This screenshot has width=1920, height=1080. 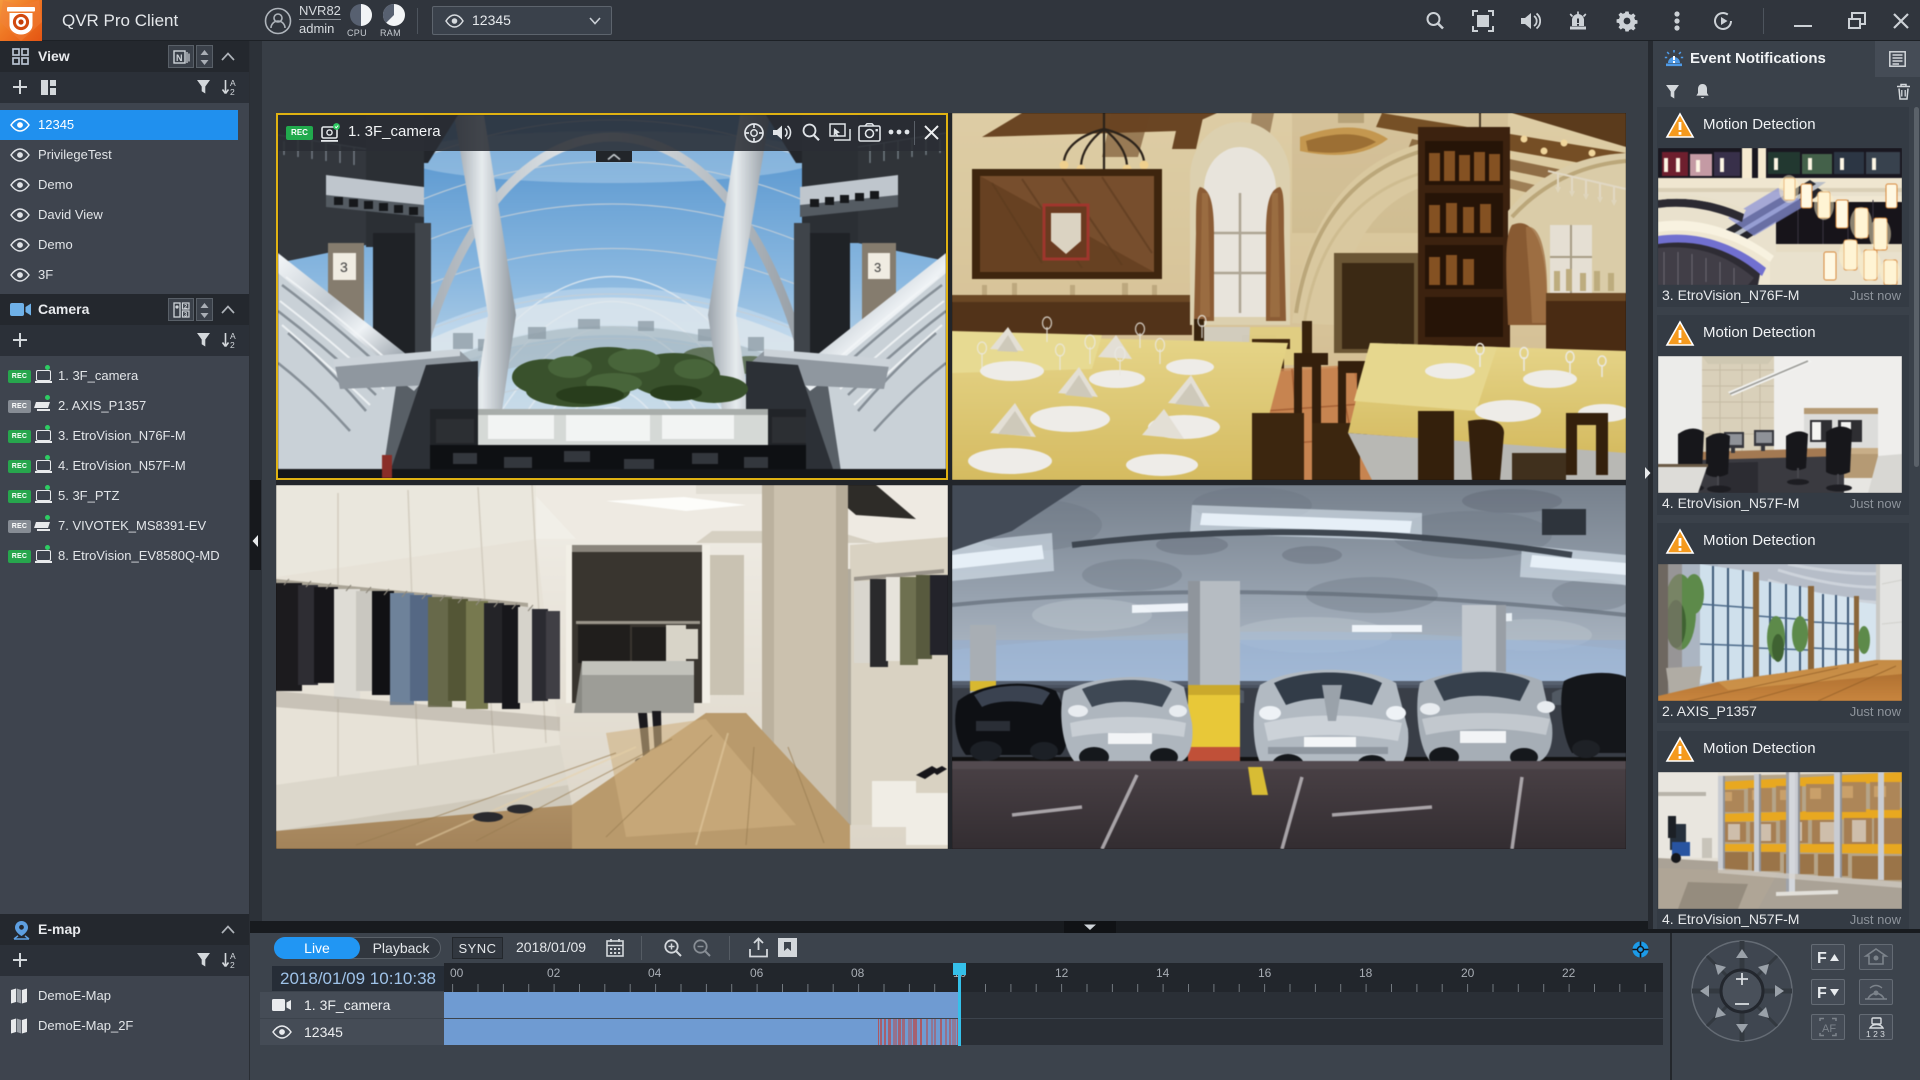 I want to click on svg-text: N, so click(x=179, y=58).